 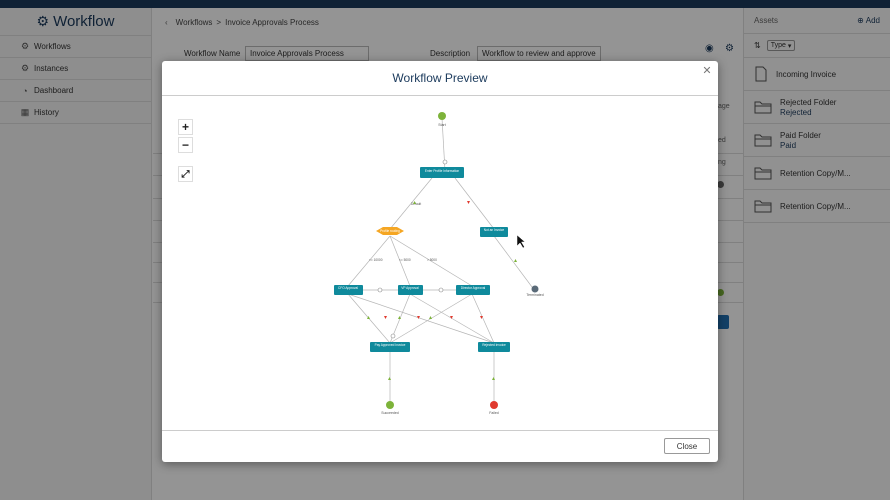 What do you see at coordinates (390, 413) in the screenshot?
I see `end-label: Succeeded` at bounding box center [390, 413].